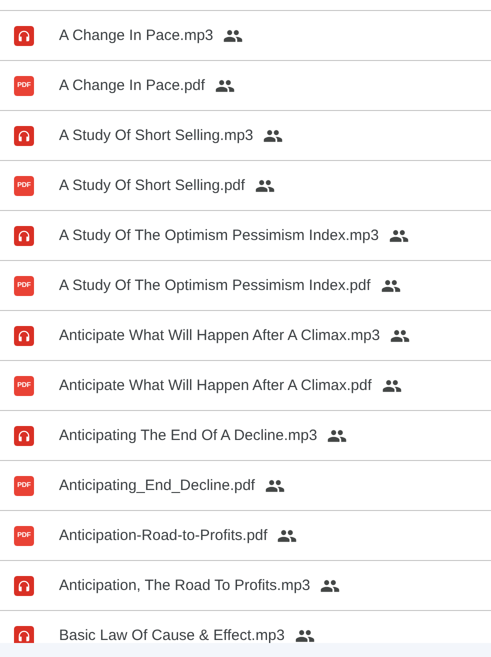  What do you see at coordinates (136, 35) in the screenshot?
I see `file-name: A Change In Pace.mp3` at bounding box center [136, 35].